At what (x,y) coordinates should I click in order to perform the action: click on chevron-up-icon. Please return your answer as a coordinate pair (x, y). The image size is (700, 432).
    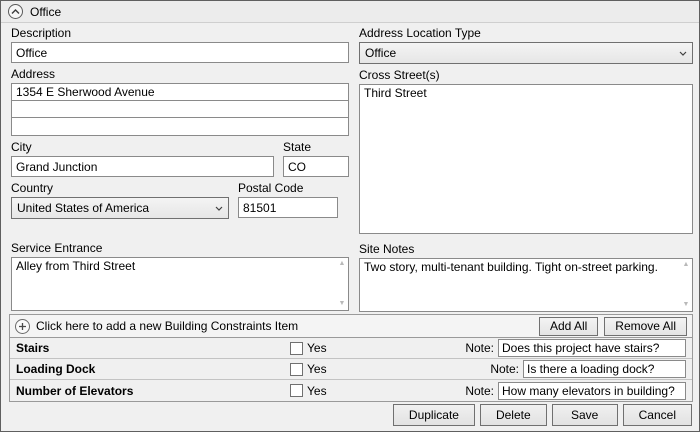
    Looking at the image, I should click on (15, 11).